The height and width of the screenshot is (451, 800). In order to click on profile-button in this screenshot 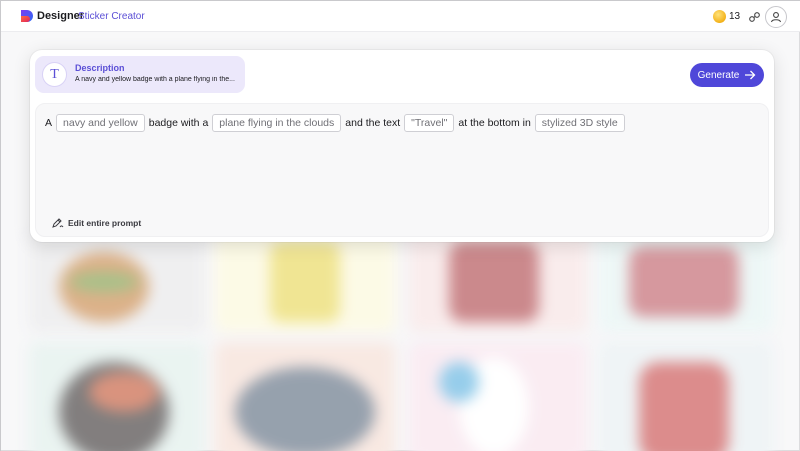, I will do `click(776, 17)`.